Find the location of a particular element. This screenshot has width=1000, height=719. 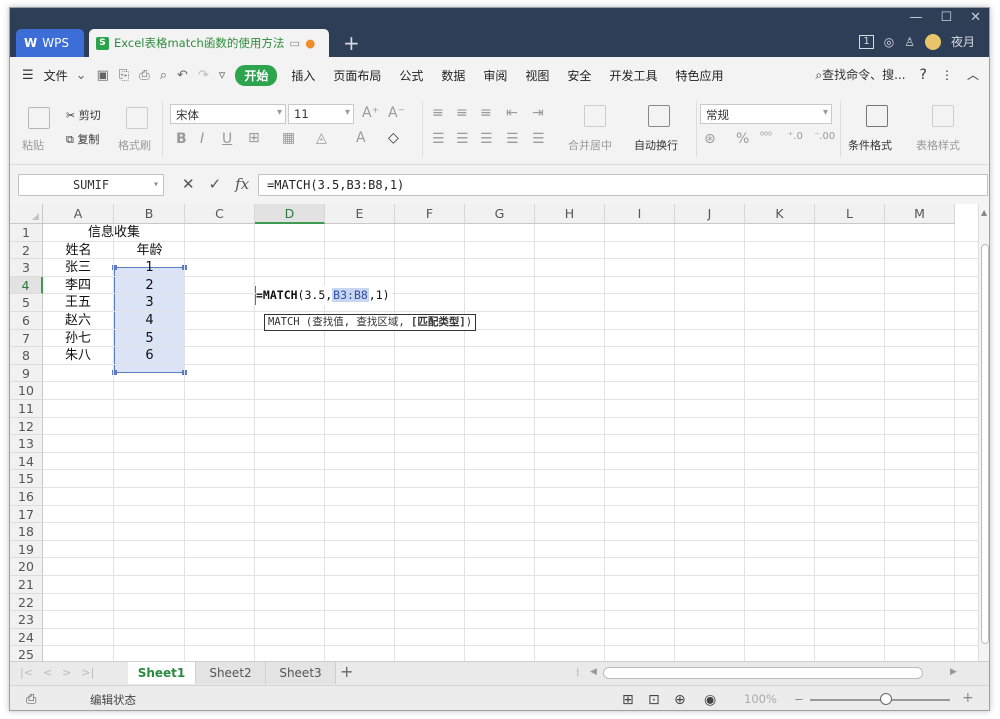

split-handle-icon: ⁞ is located at coordinates (578, 672).